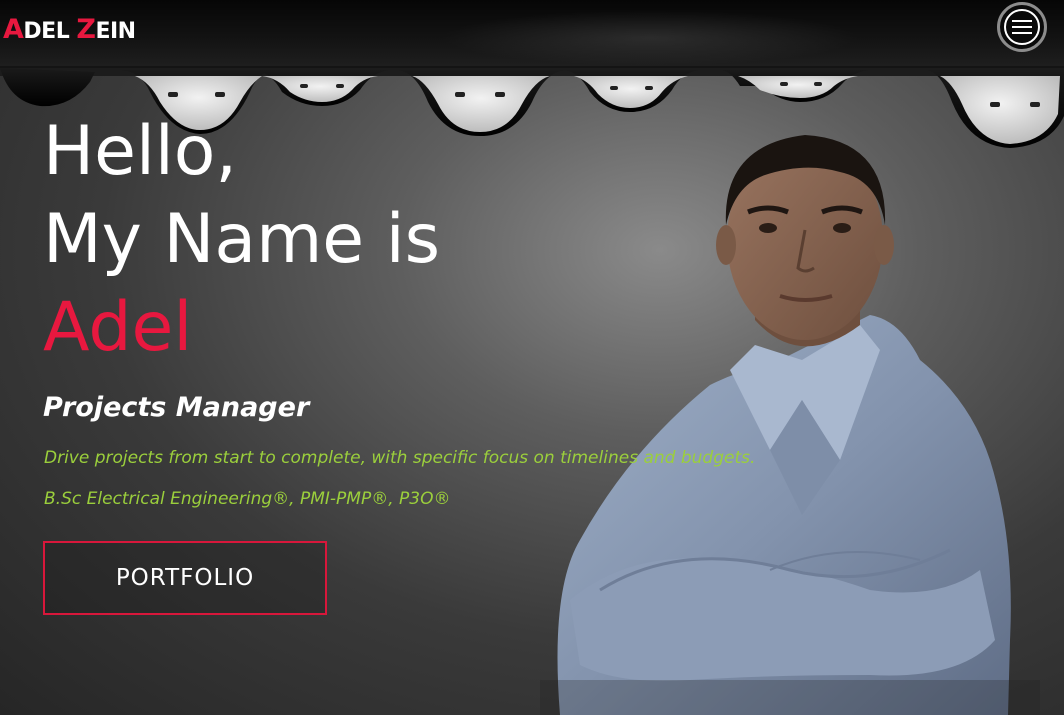  What do you see at coordinates (185, 578) in the screenshot?
I see `portfolio-button: PORTFOLIO` at bounding box center [185, 578].